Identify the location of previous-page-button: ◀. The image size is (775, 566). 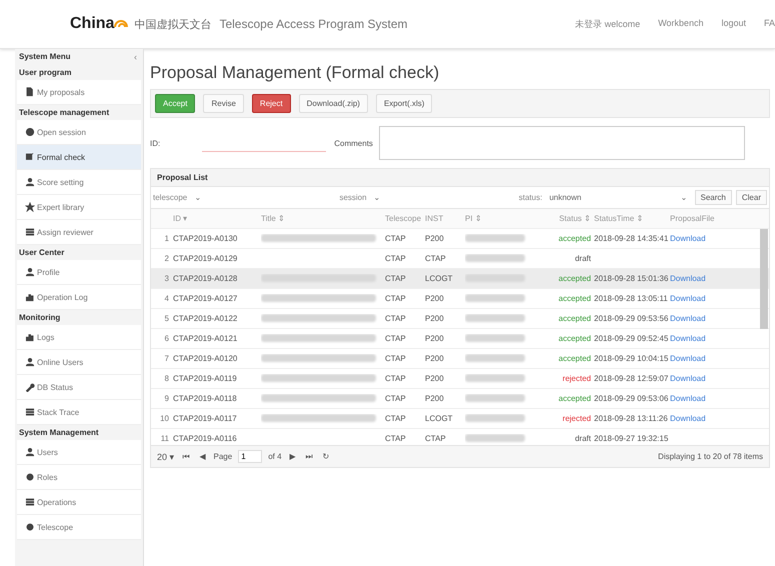
(203, 456).